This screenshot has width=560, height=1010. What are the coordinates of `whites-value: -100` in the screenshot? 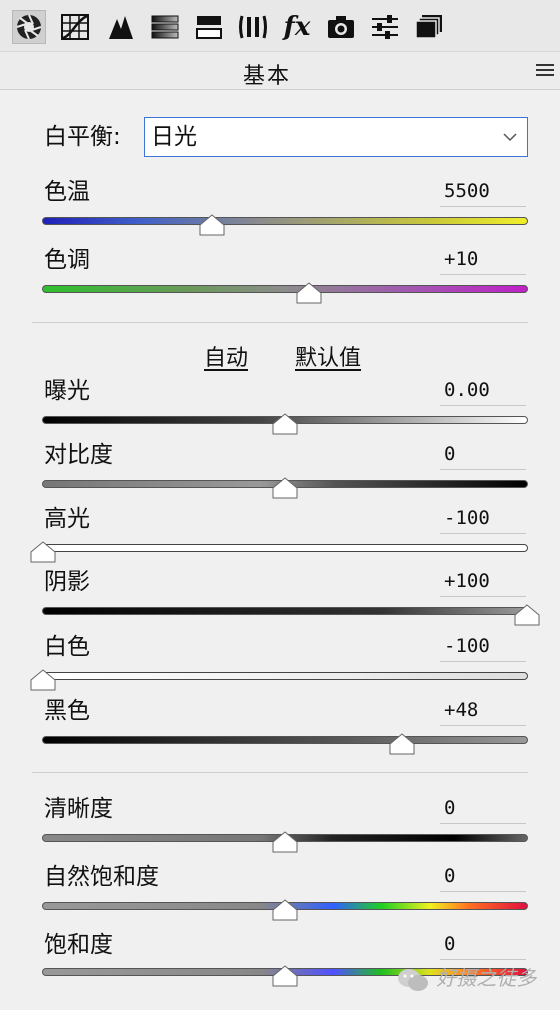 It's located at (483, 647).